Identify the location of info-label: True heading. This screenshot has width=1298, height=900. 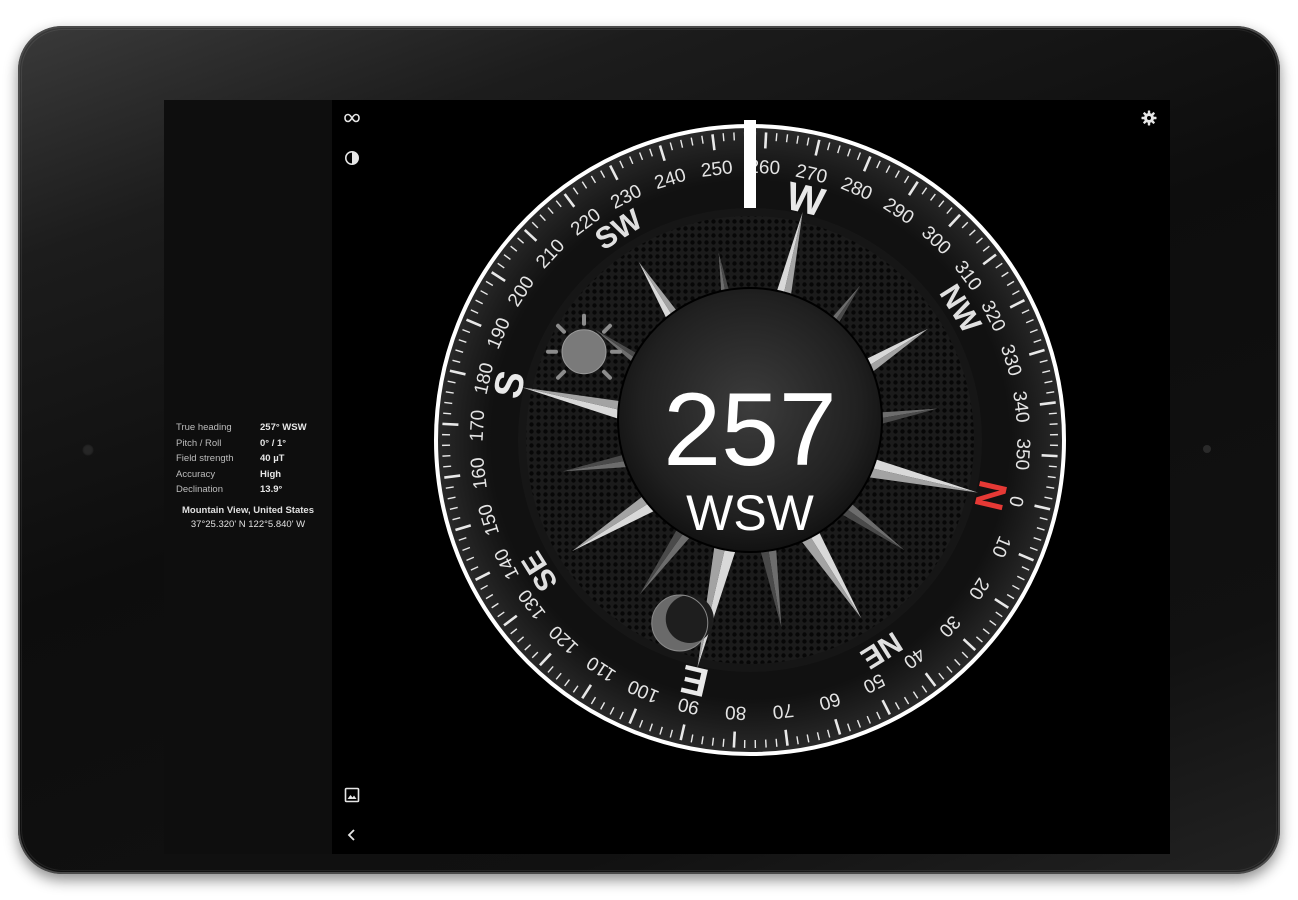
(204, 427).